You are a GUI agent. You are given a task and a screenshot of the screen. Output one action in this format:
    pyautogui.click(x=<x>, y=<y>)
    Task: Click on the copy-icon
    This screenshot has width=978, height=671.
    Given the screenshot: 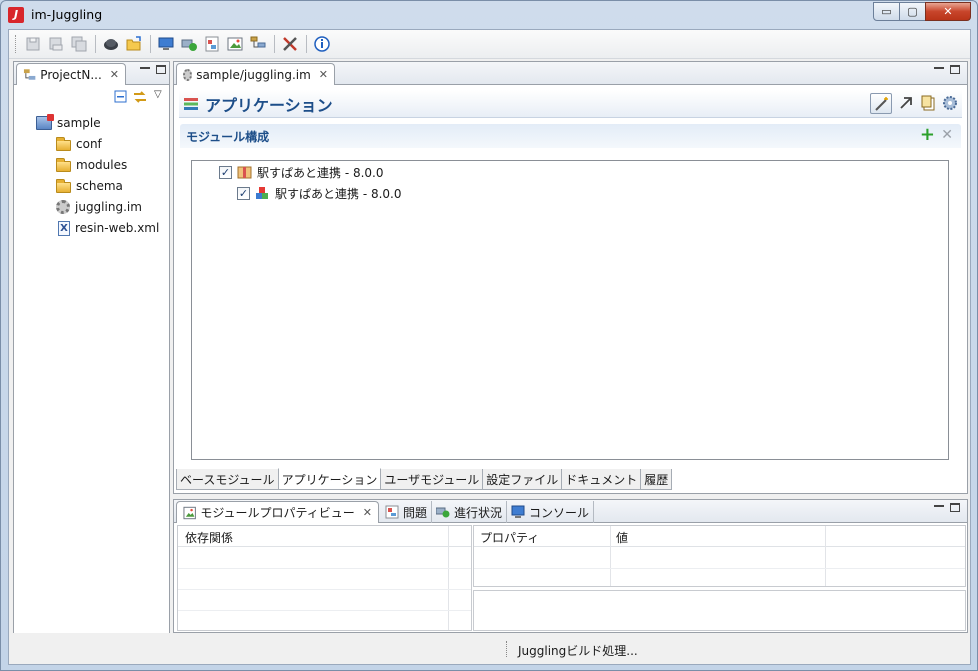 What is the action you would take?
    pyautogui.click(x=928, y=103)
    